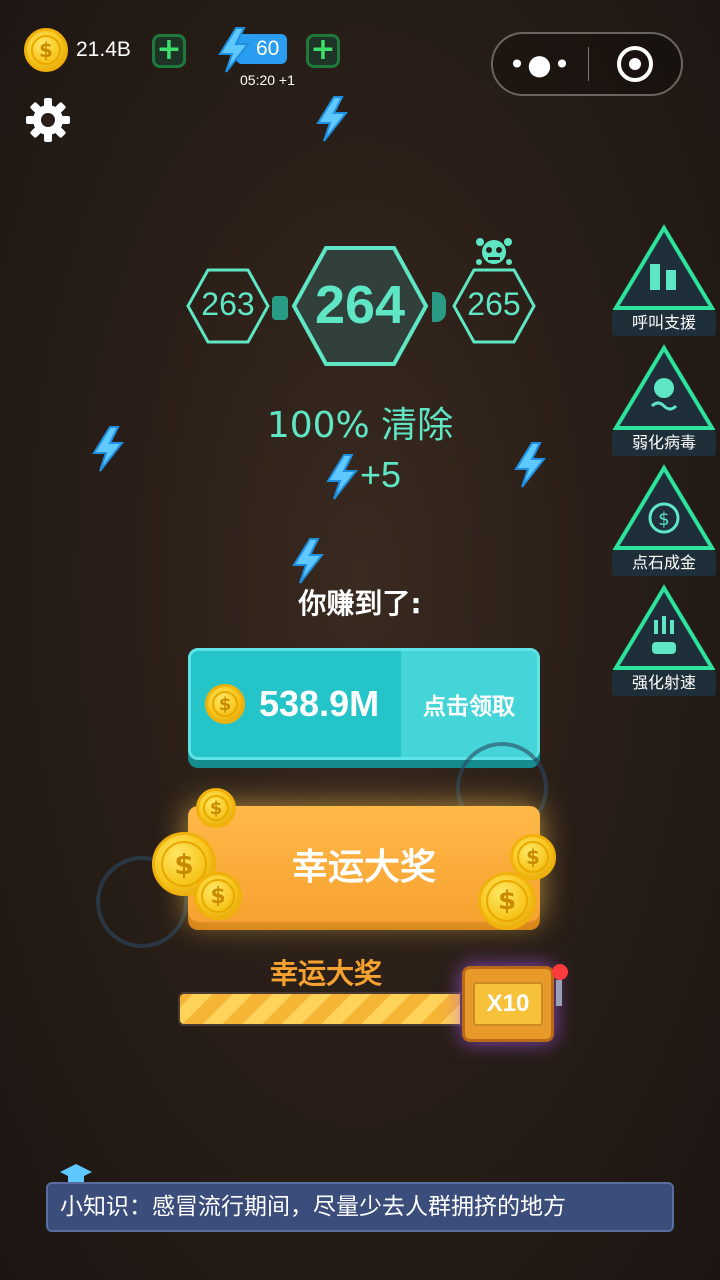  Describe the element at coordinates (540, 64) in the screenshot. I see `more-dots-icon: •●•` at that location.